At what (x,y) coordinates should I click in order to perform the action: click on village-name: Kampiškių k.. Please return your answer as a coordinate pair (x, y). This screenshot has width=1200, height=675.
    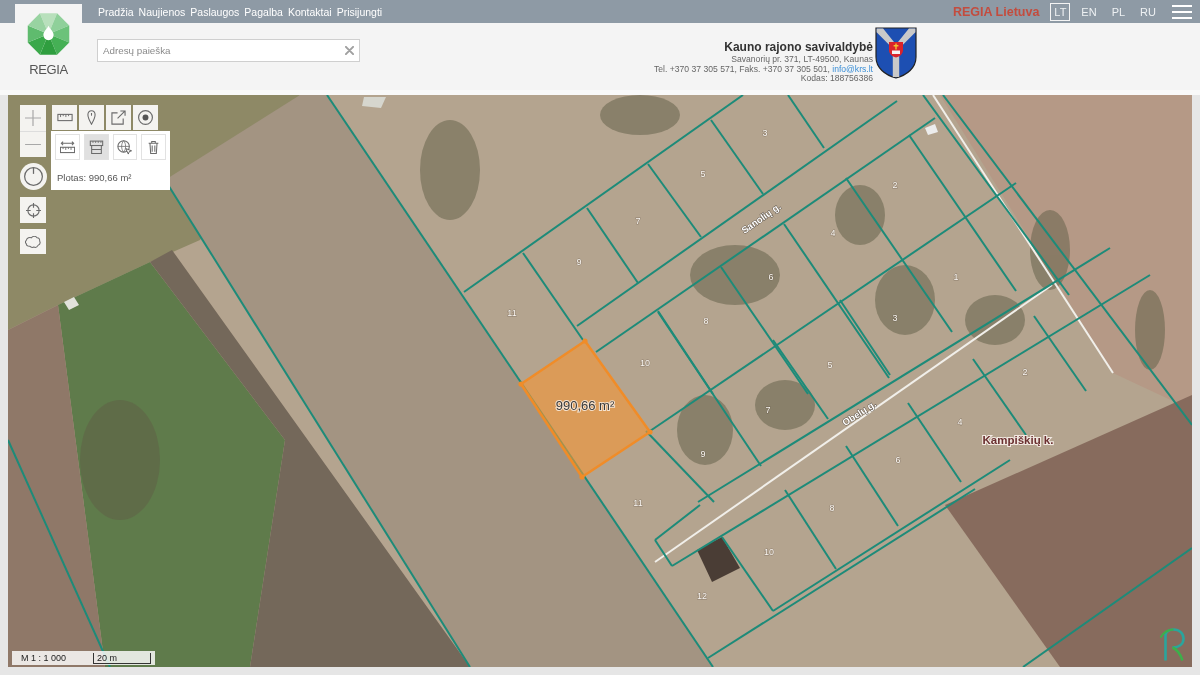
    Looking at the image, I should click on (1018, 440).